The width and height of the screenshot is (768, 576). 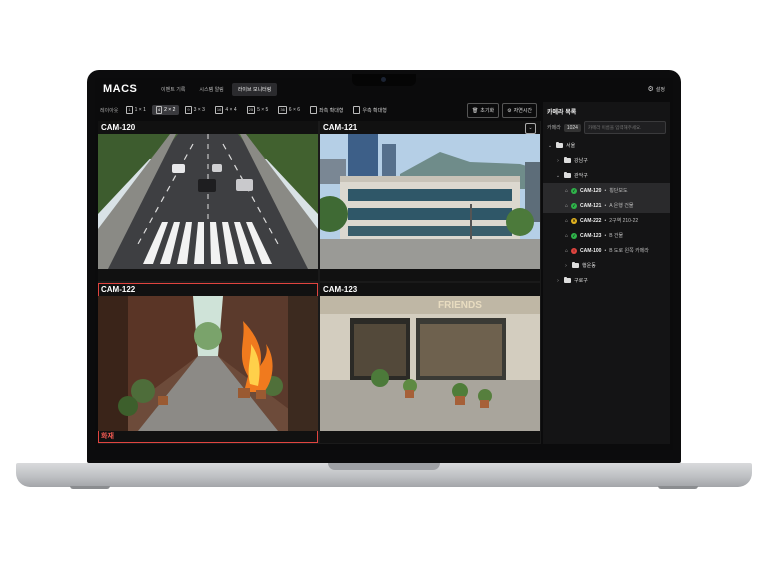 I want to click on status-error-icon: !, so click(x=574, y=250).